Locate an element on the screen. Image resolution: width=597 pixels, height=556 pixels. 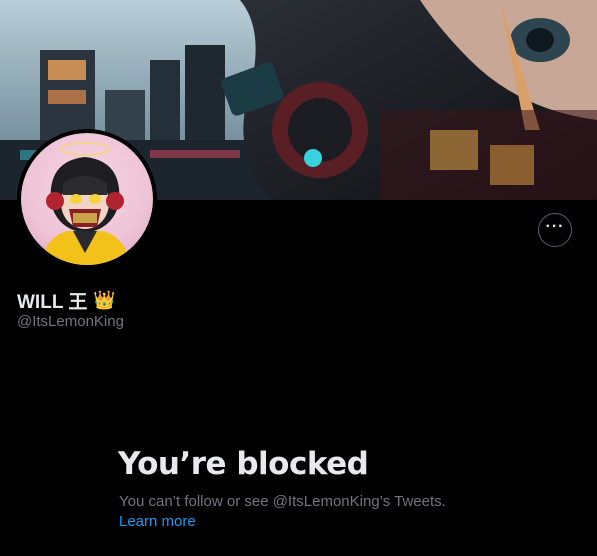
more-options-button: ··· is located at coordinates (555, 230).